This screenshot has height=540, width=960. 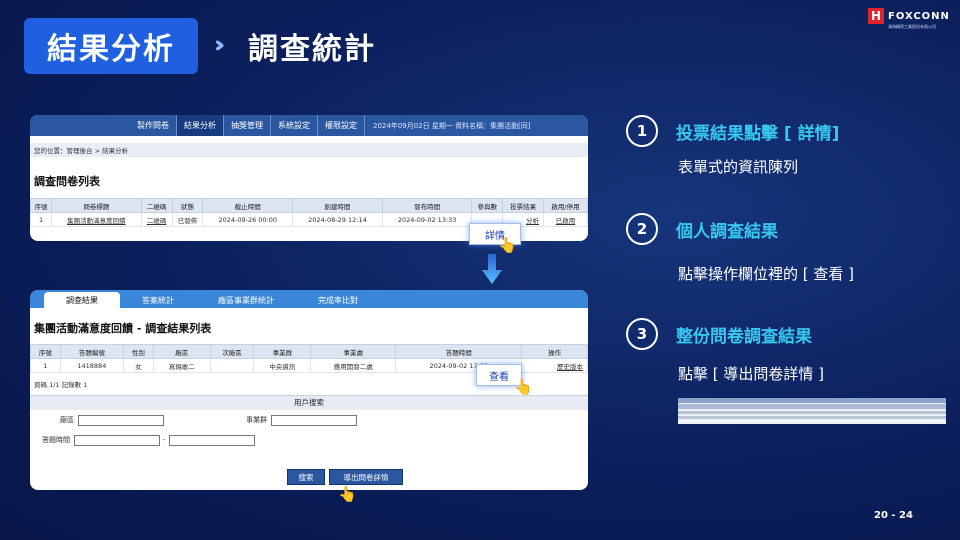 I want to click on step-2: 2 個人調查結果, so click(x=702, y=229).